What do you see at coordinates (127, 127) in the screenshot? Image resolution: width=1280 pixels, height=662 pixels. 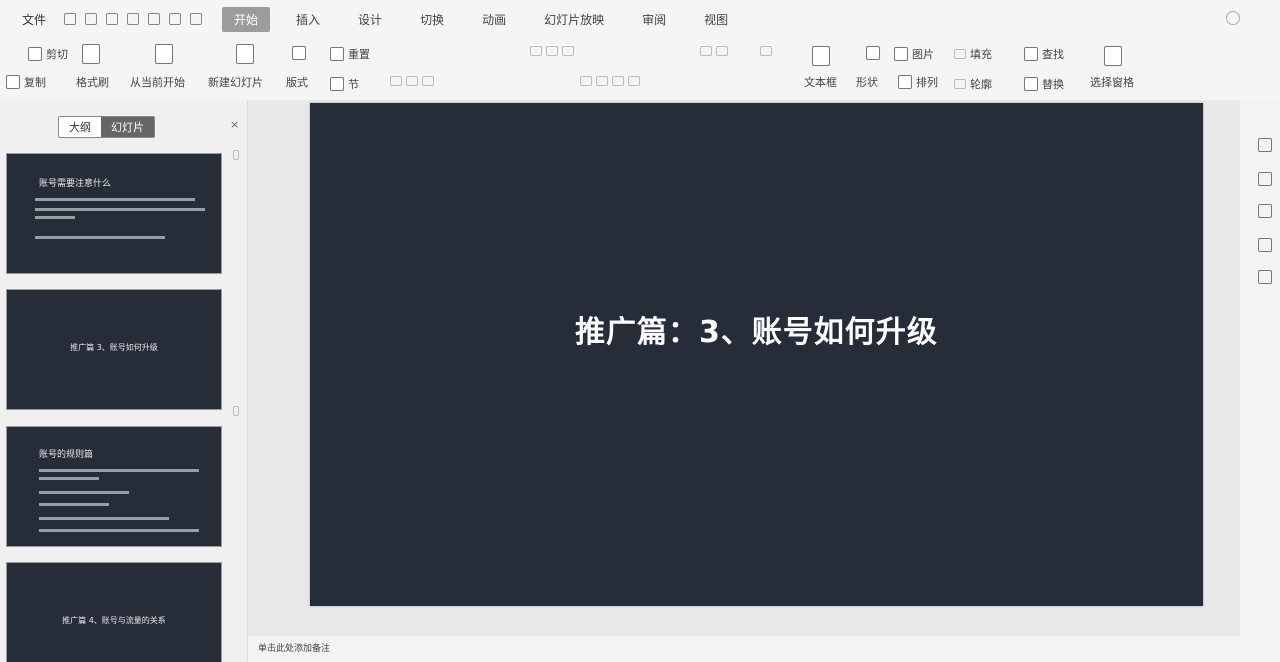 I see `slides-view-tab: 幻灯片` at bounding box center [127, 127].